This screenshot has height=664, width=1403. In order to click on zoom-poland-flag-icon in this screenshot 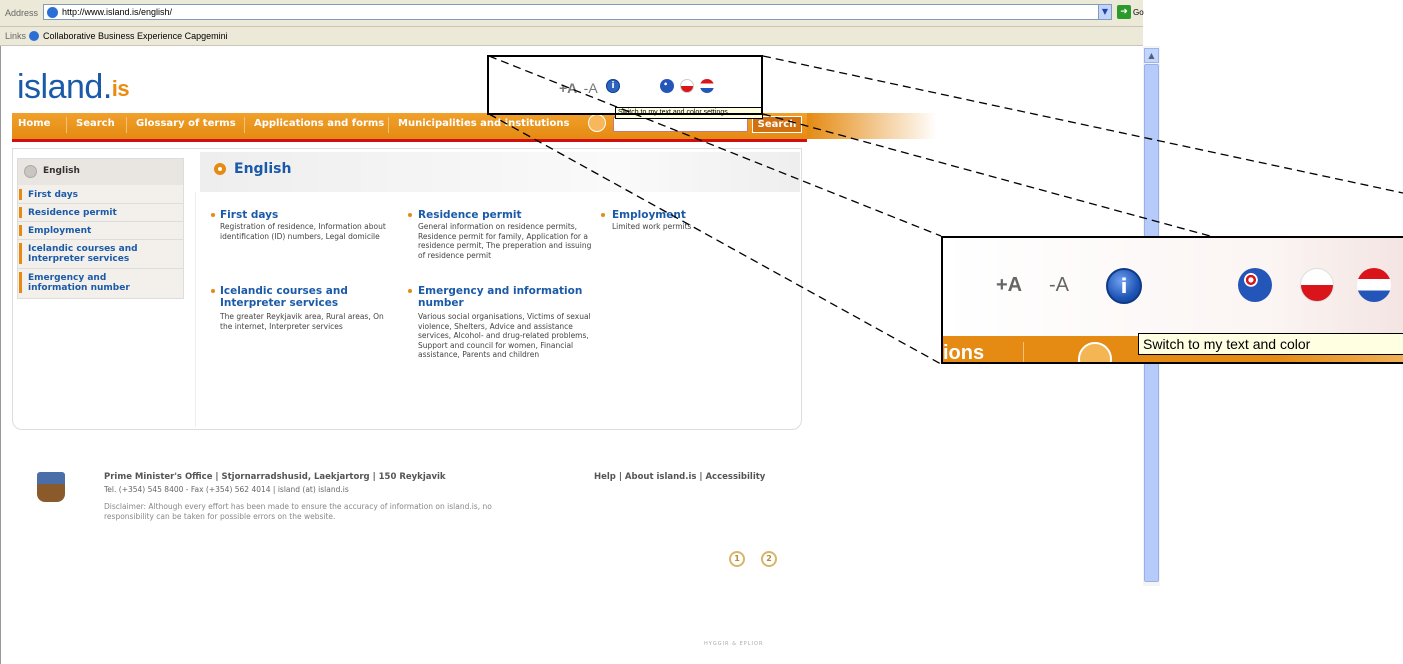, I will do `click(1317, 285)`.